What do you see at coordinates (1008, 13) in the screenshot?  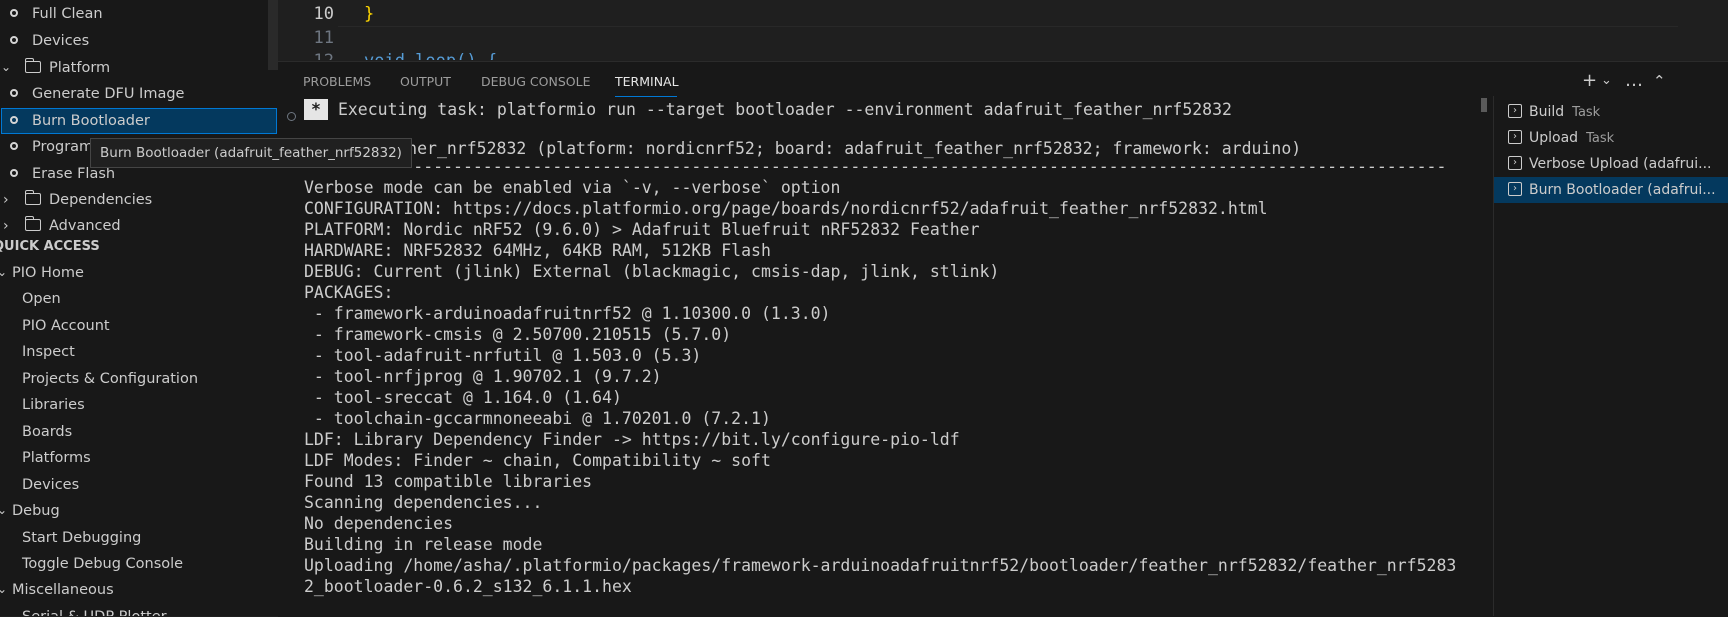 I see `current-line-highlight` at bounding box center [1008, 13].